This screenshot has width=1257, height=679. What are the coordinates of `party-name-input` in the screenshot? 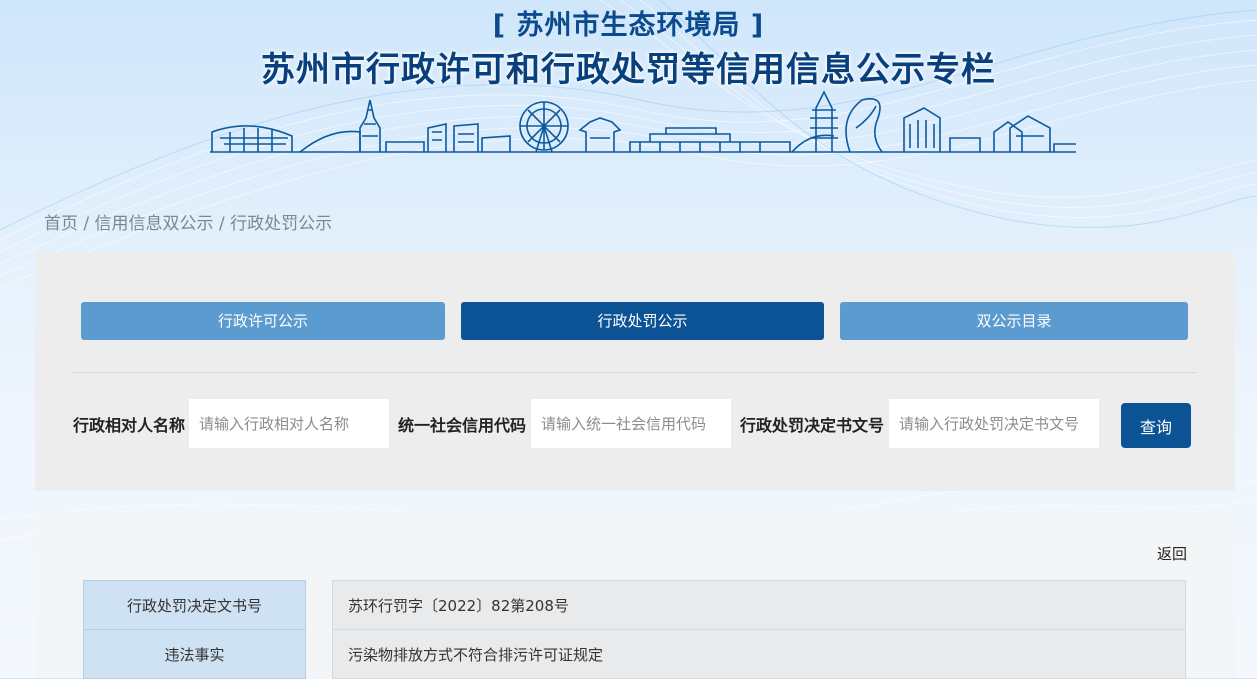 It's located at (289, 423).